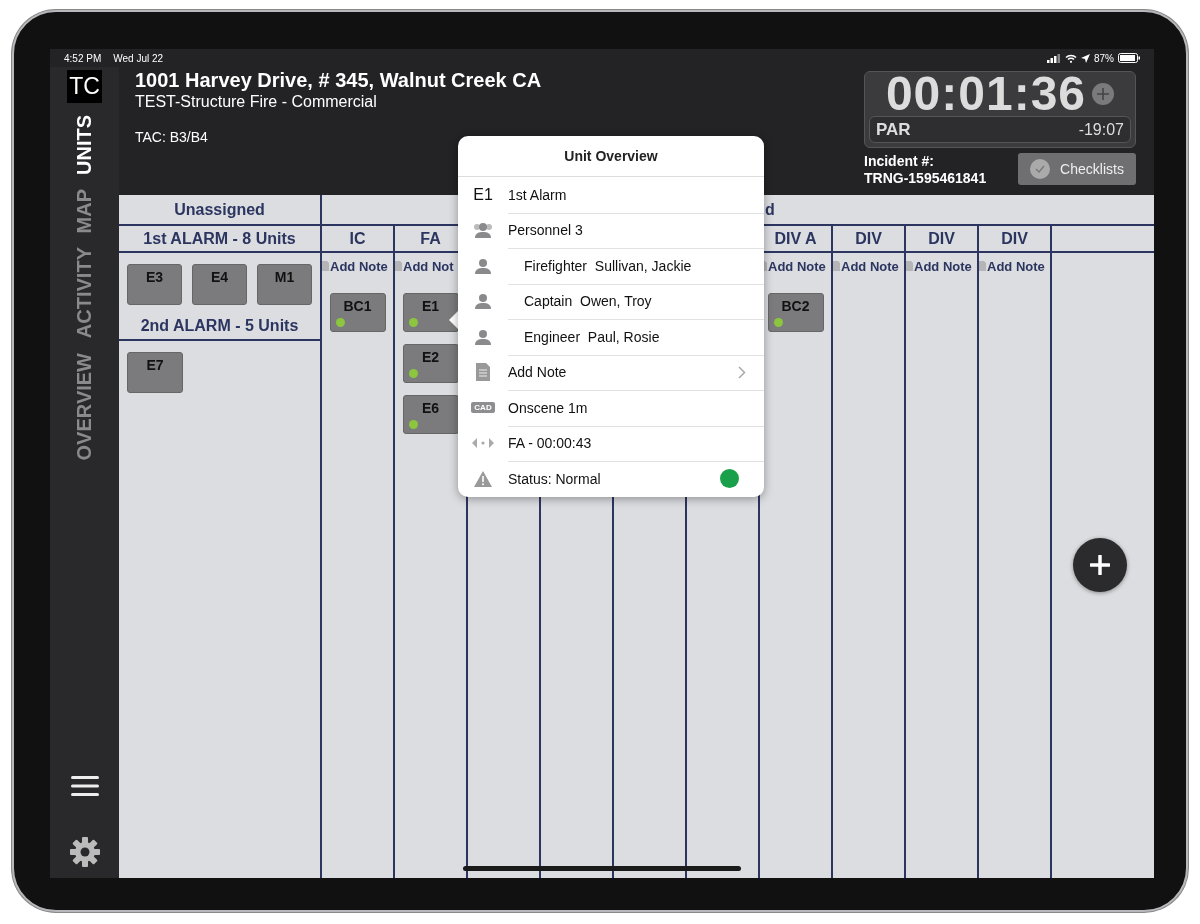  I want to click on column-header: IC, so click(358, 239).